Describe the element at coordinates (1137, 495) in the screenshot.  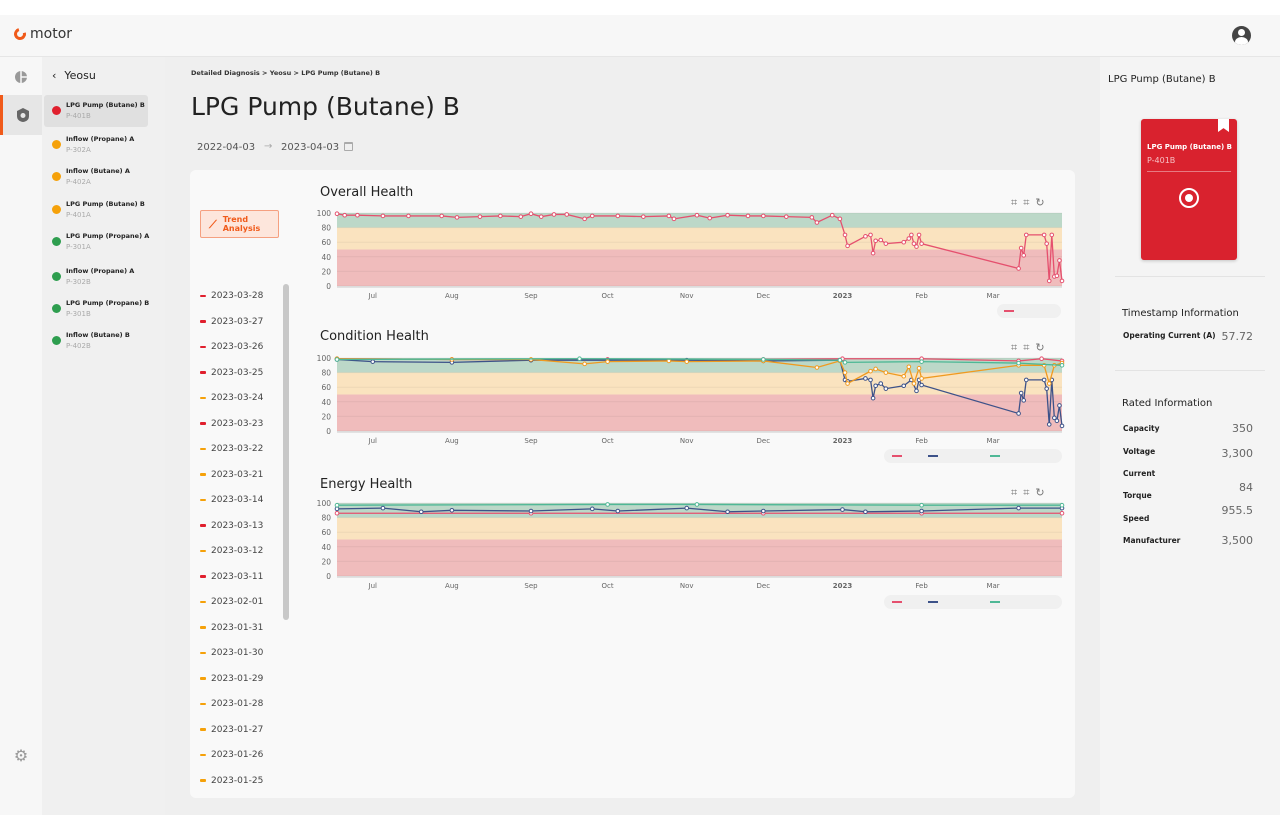
I see `kv-label: Torque` at that location.